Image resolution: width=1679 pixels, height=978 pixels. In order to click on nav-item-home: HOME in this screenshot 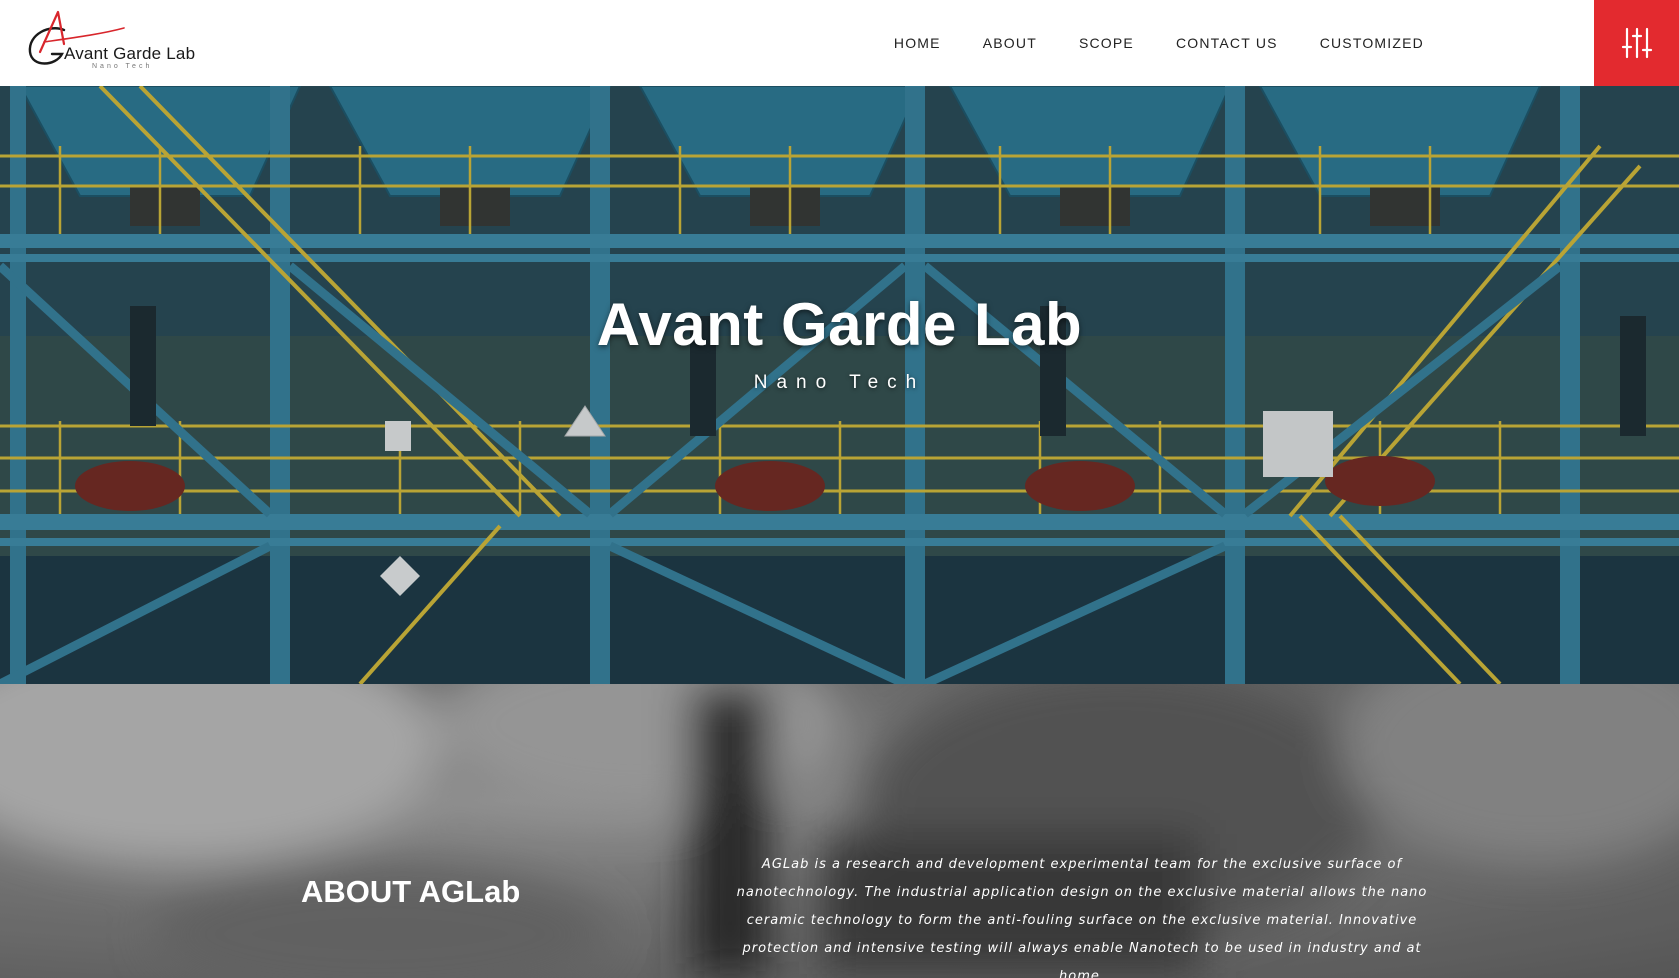, I will do `click(917, 43)`.